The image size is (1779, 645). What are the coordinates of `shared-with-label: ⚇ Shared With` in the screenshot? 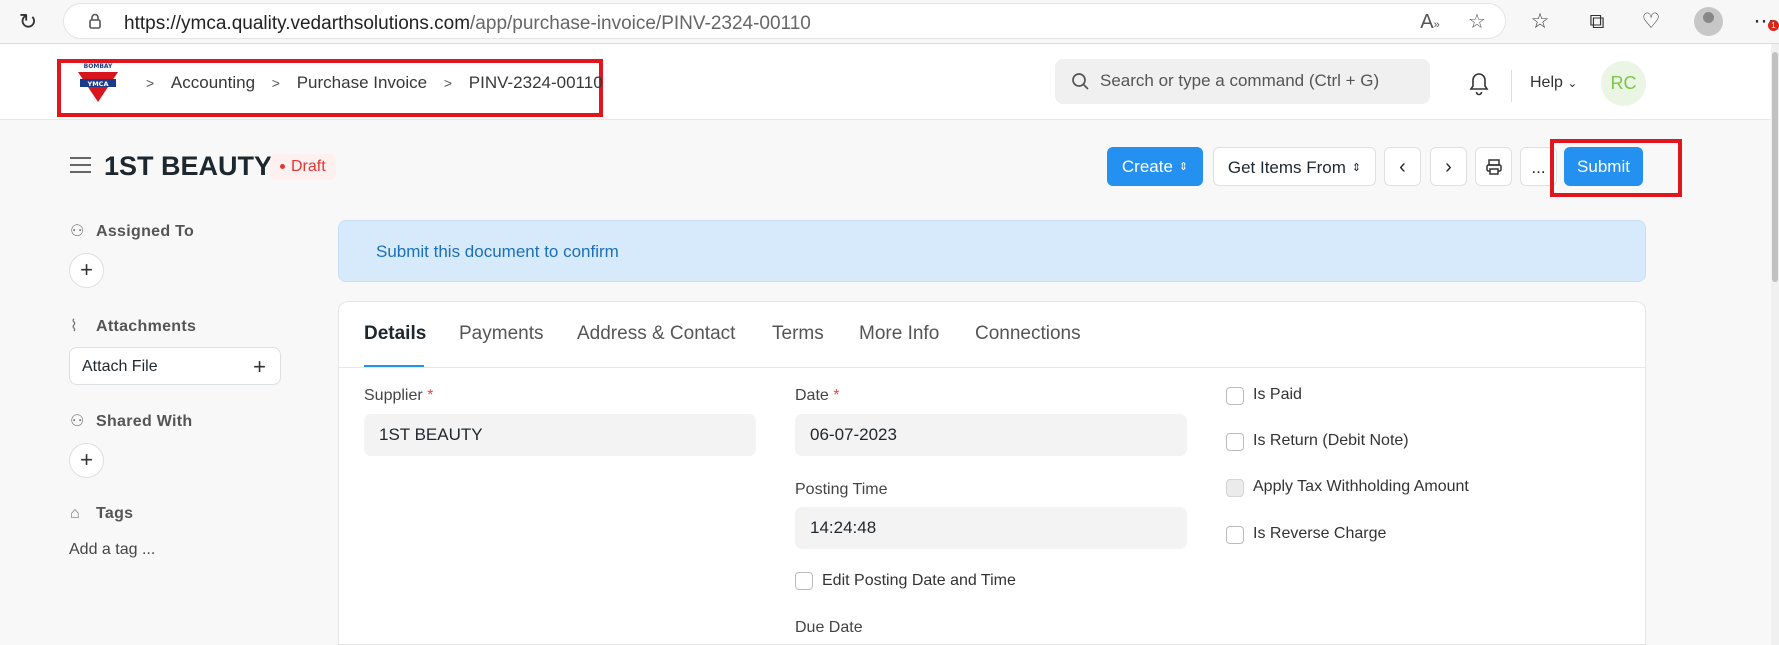 It's located at (131, 421).